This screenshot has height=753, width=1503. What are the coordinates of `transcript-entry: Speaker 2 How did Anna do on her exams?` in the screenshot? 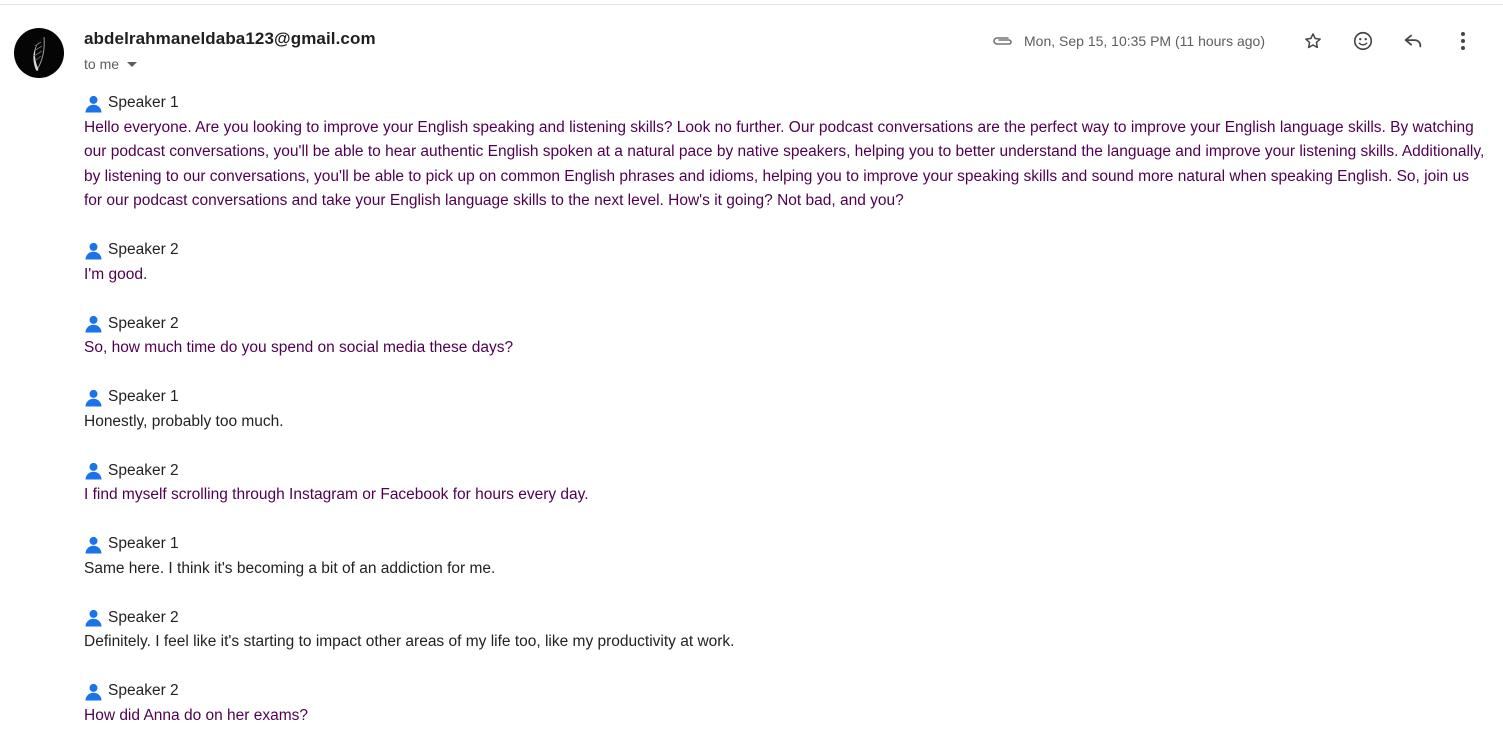 It's located at (786, 703).